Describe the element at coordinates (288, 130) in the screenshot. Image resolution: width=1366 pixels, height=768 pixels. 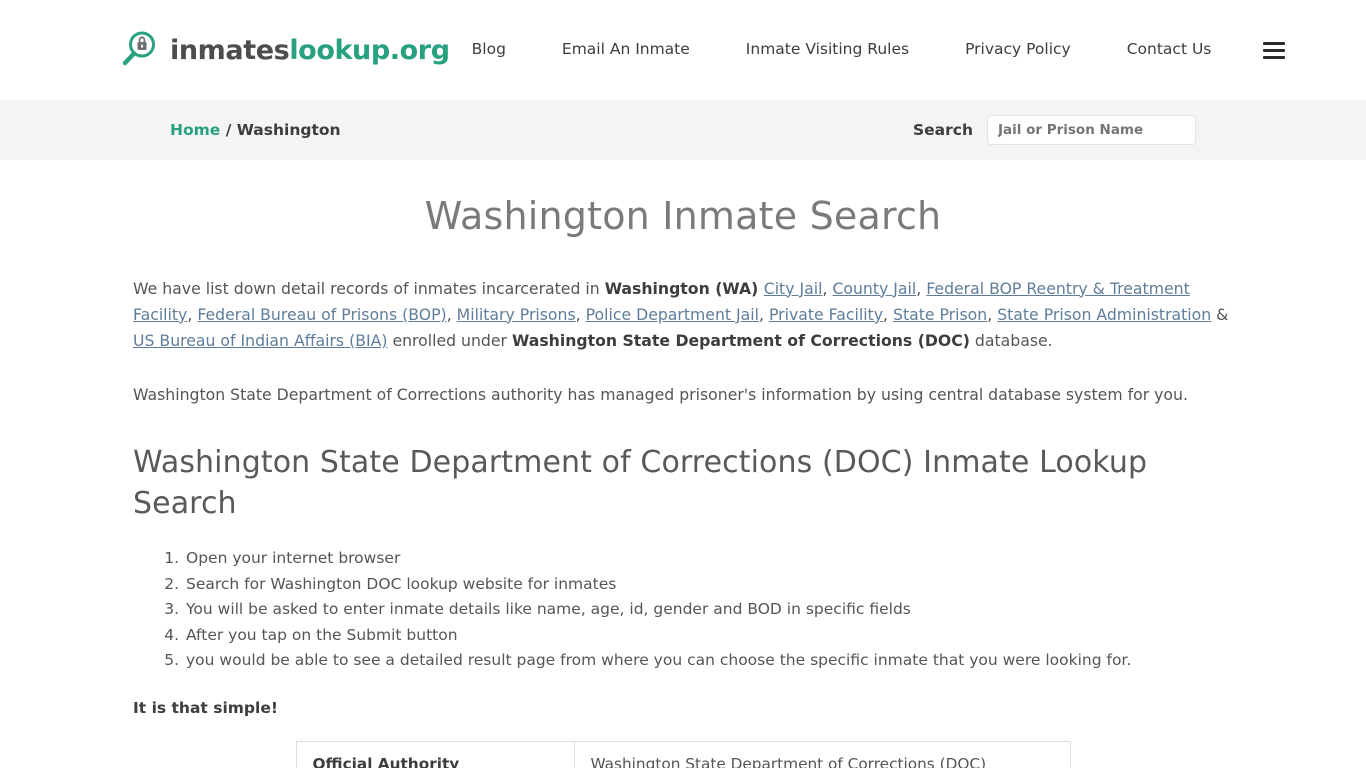
I see `breadcrumb-current: Washington` at that location.